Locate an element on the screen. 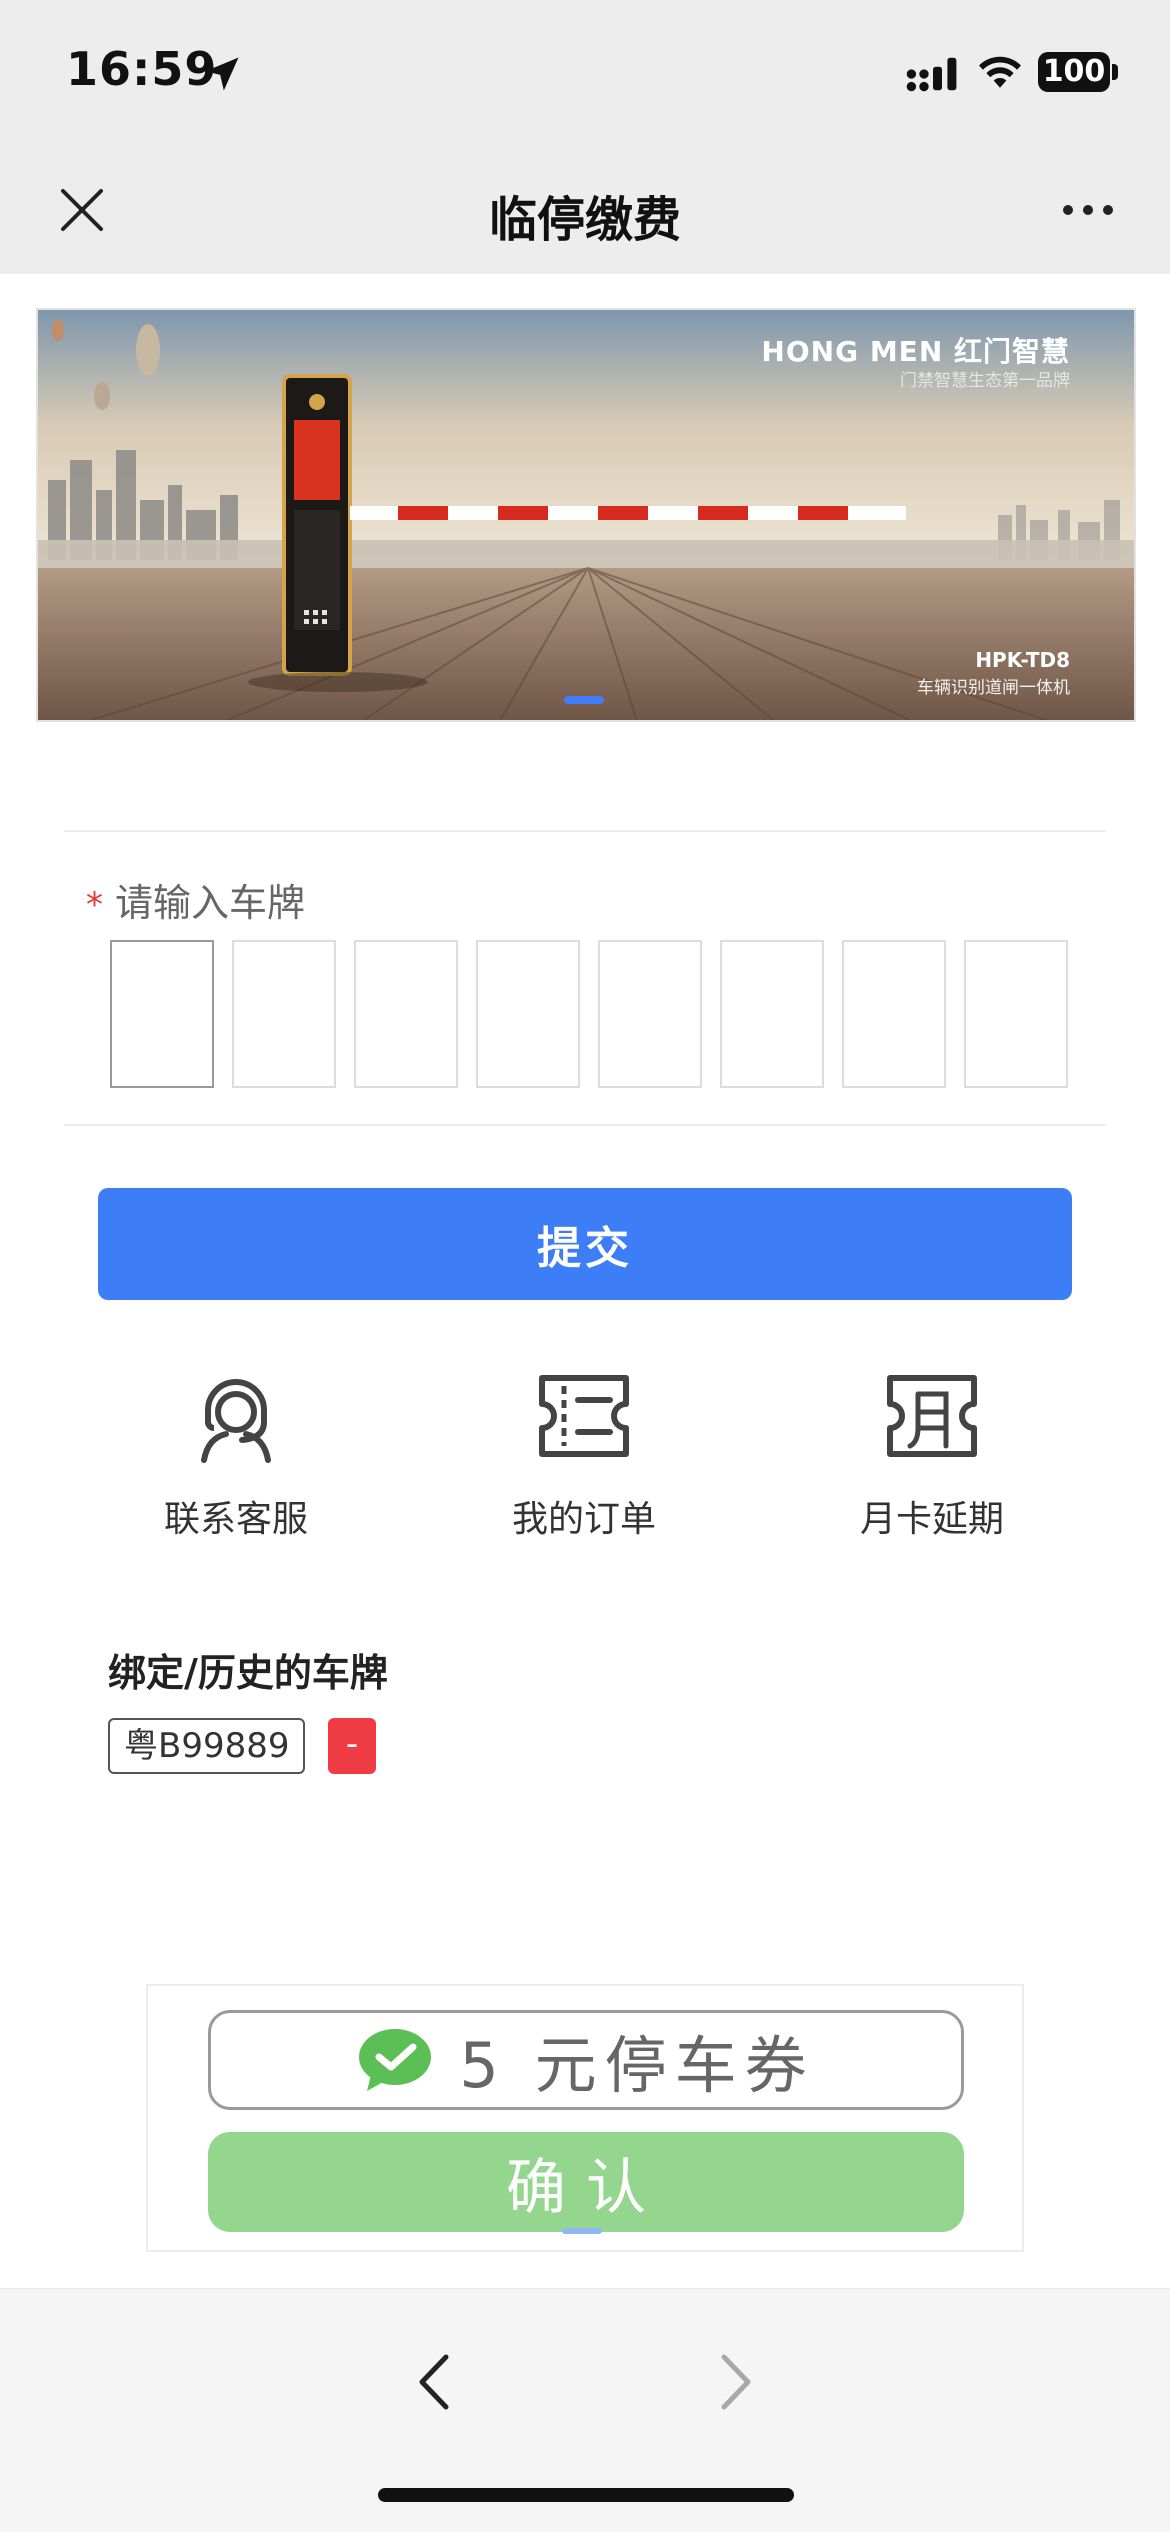 This screenshot has height=2532, width=1170. required-mark: * is located at coordinates (94, 905).